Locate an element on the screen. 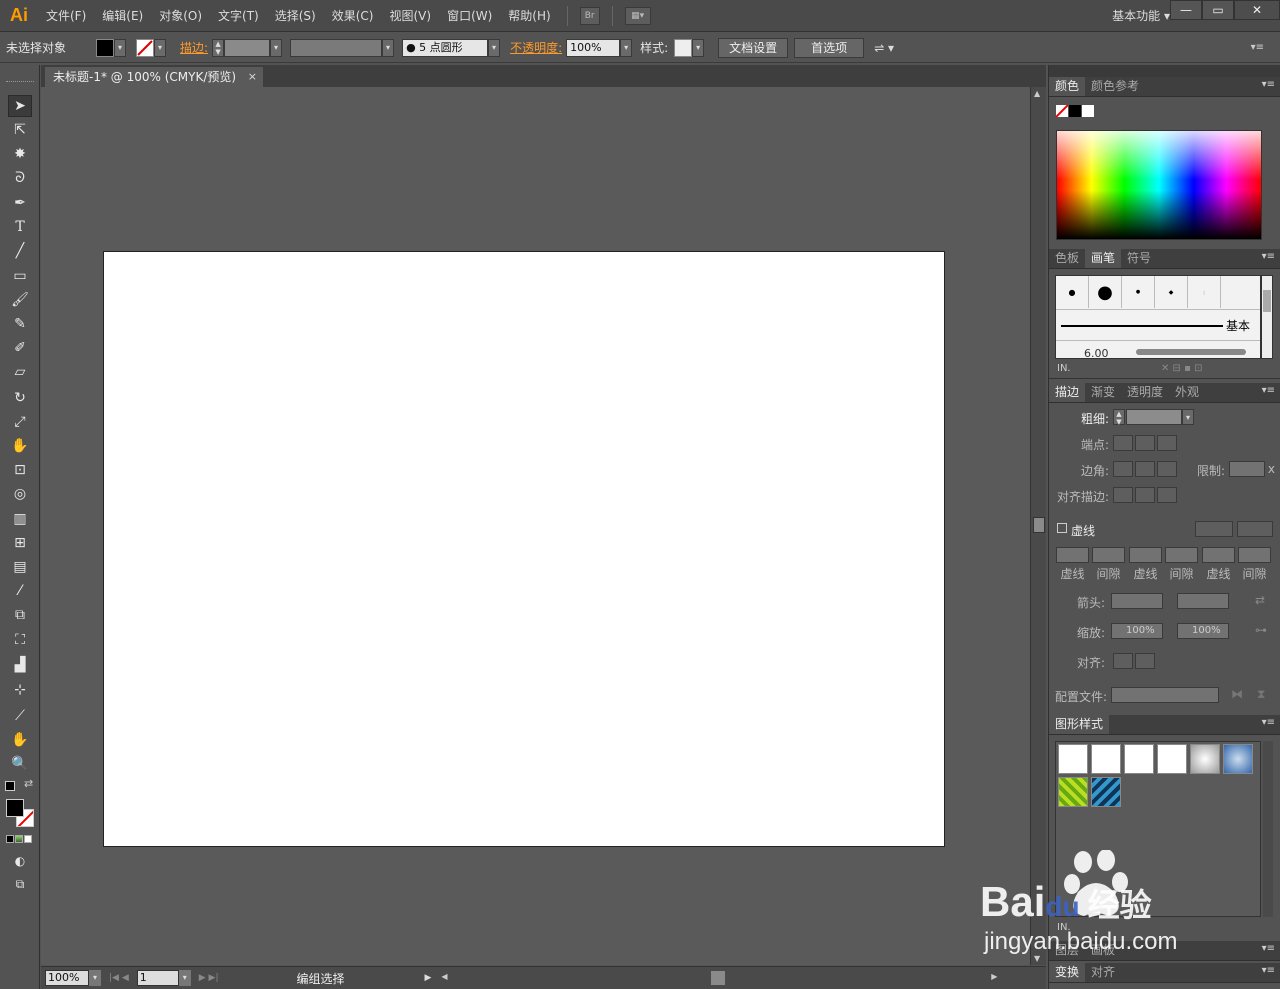  blend-tool-icon: ⧉ is located at coordinates (20, 615).